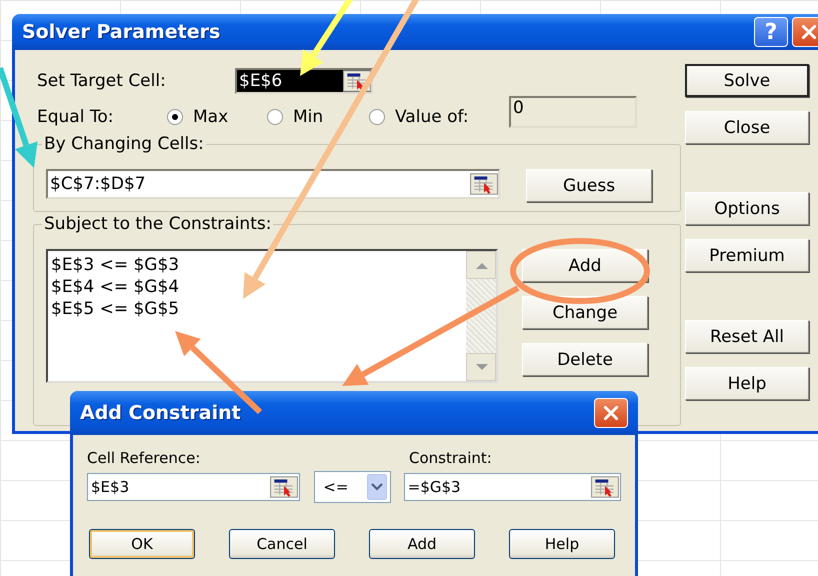 This screenshot has height=576, width=818. Describe the element at coordinates (258, 309) in the screenshot. I see `list-item: $E$5 <= $G$5` at that location.